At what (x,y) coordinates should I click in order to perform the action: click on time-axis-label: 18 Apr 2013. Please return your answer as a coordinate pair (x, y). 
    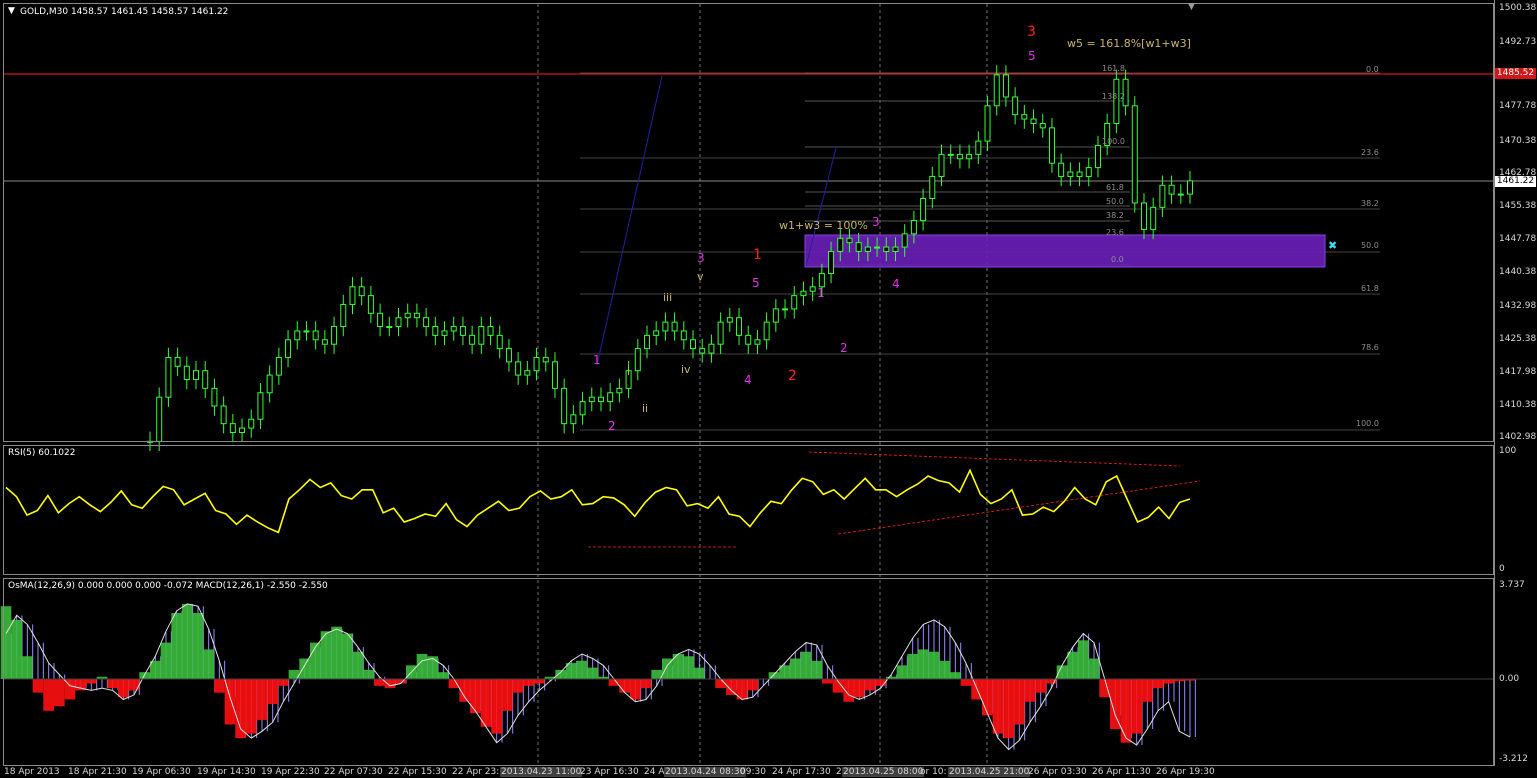
    Looking at the image, I should click on (32, 772).